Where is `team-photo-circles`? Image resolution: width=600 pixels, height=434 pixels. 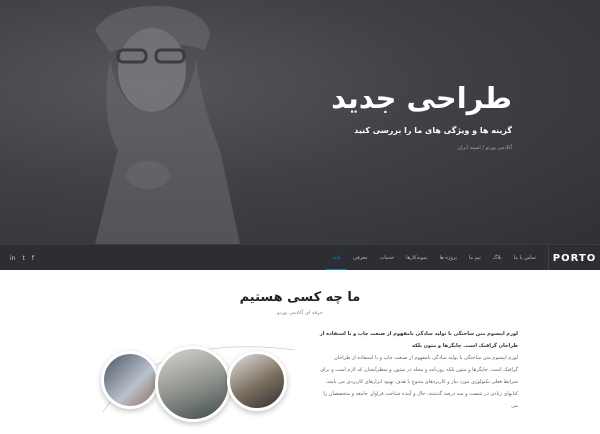 team-photo-circles is located at coordinates (197, 382).